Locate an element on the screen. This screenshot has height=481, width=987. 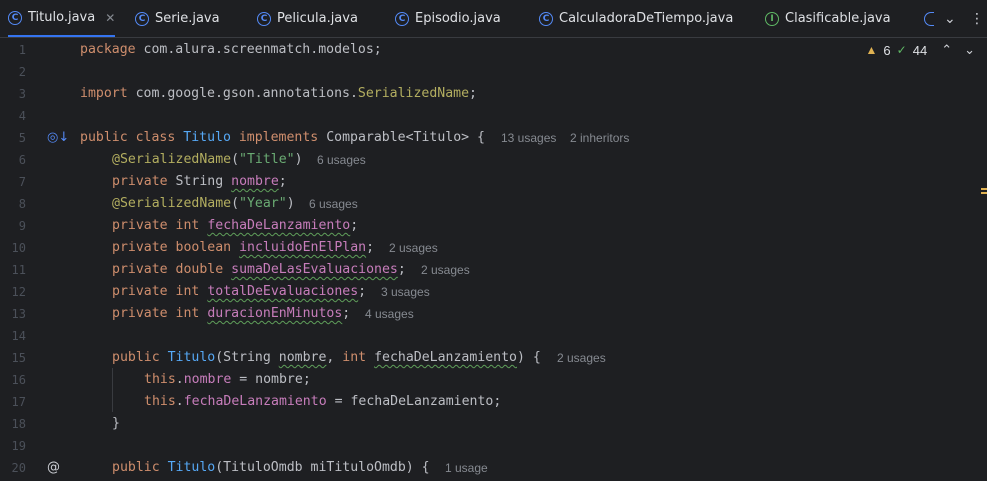
code-text: private int fechaDeLanzamiento; is located at coordinates (235, 225).